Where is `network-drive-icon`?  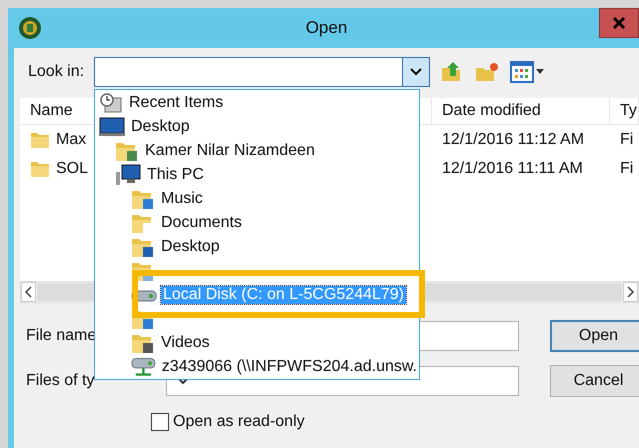 network-drive-icon is located at coordinates (143, 367).